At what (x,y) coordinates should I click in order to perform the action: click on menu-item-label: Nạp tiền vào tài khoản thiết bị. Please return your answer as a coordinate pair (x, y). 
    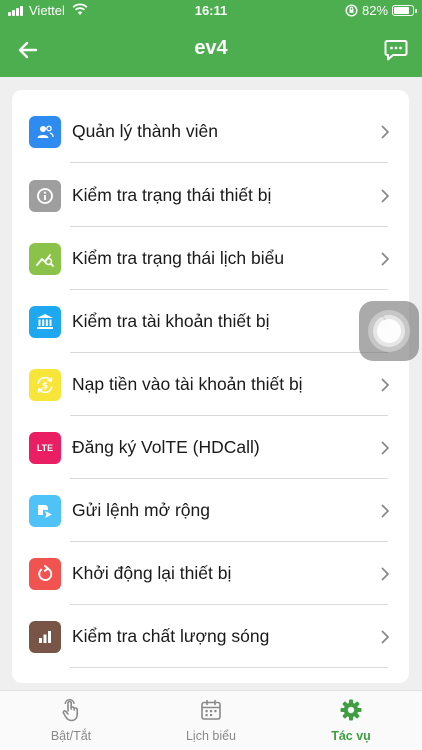
    Looking at the image, I should click on (187, 384).